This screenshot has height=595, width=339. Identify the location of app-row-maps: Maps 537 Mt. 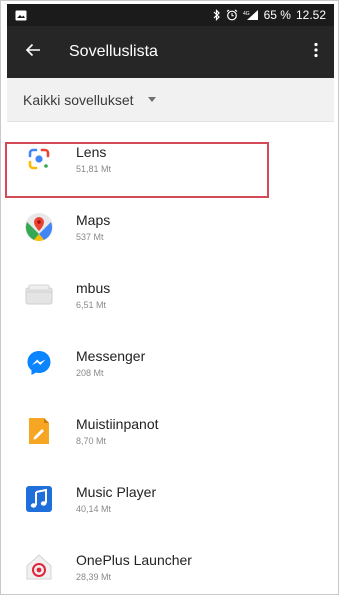
(170, 227).